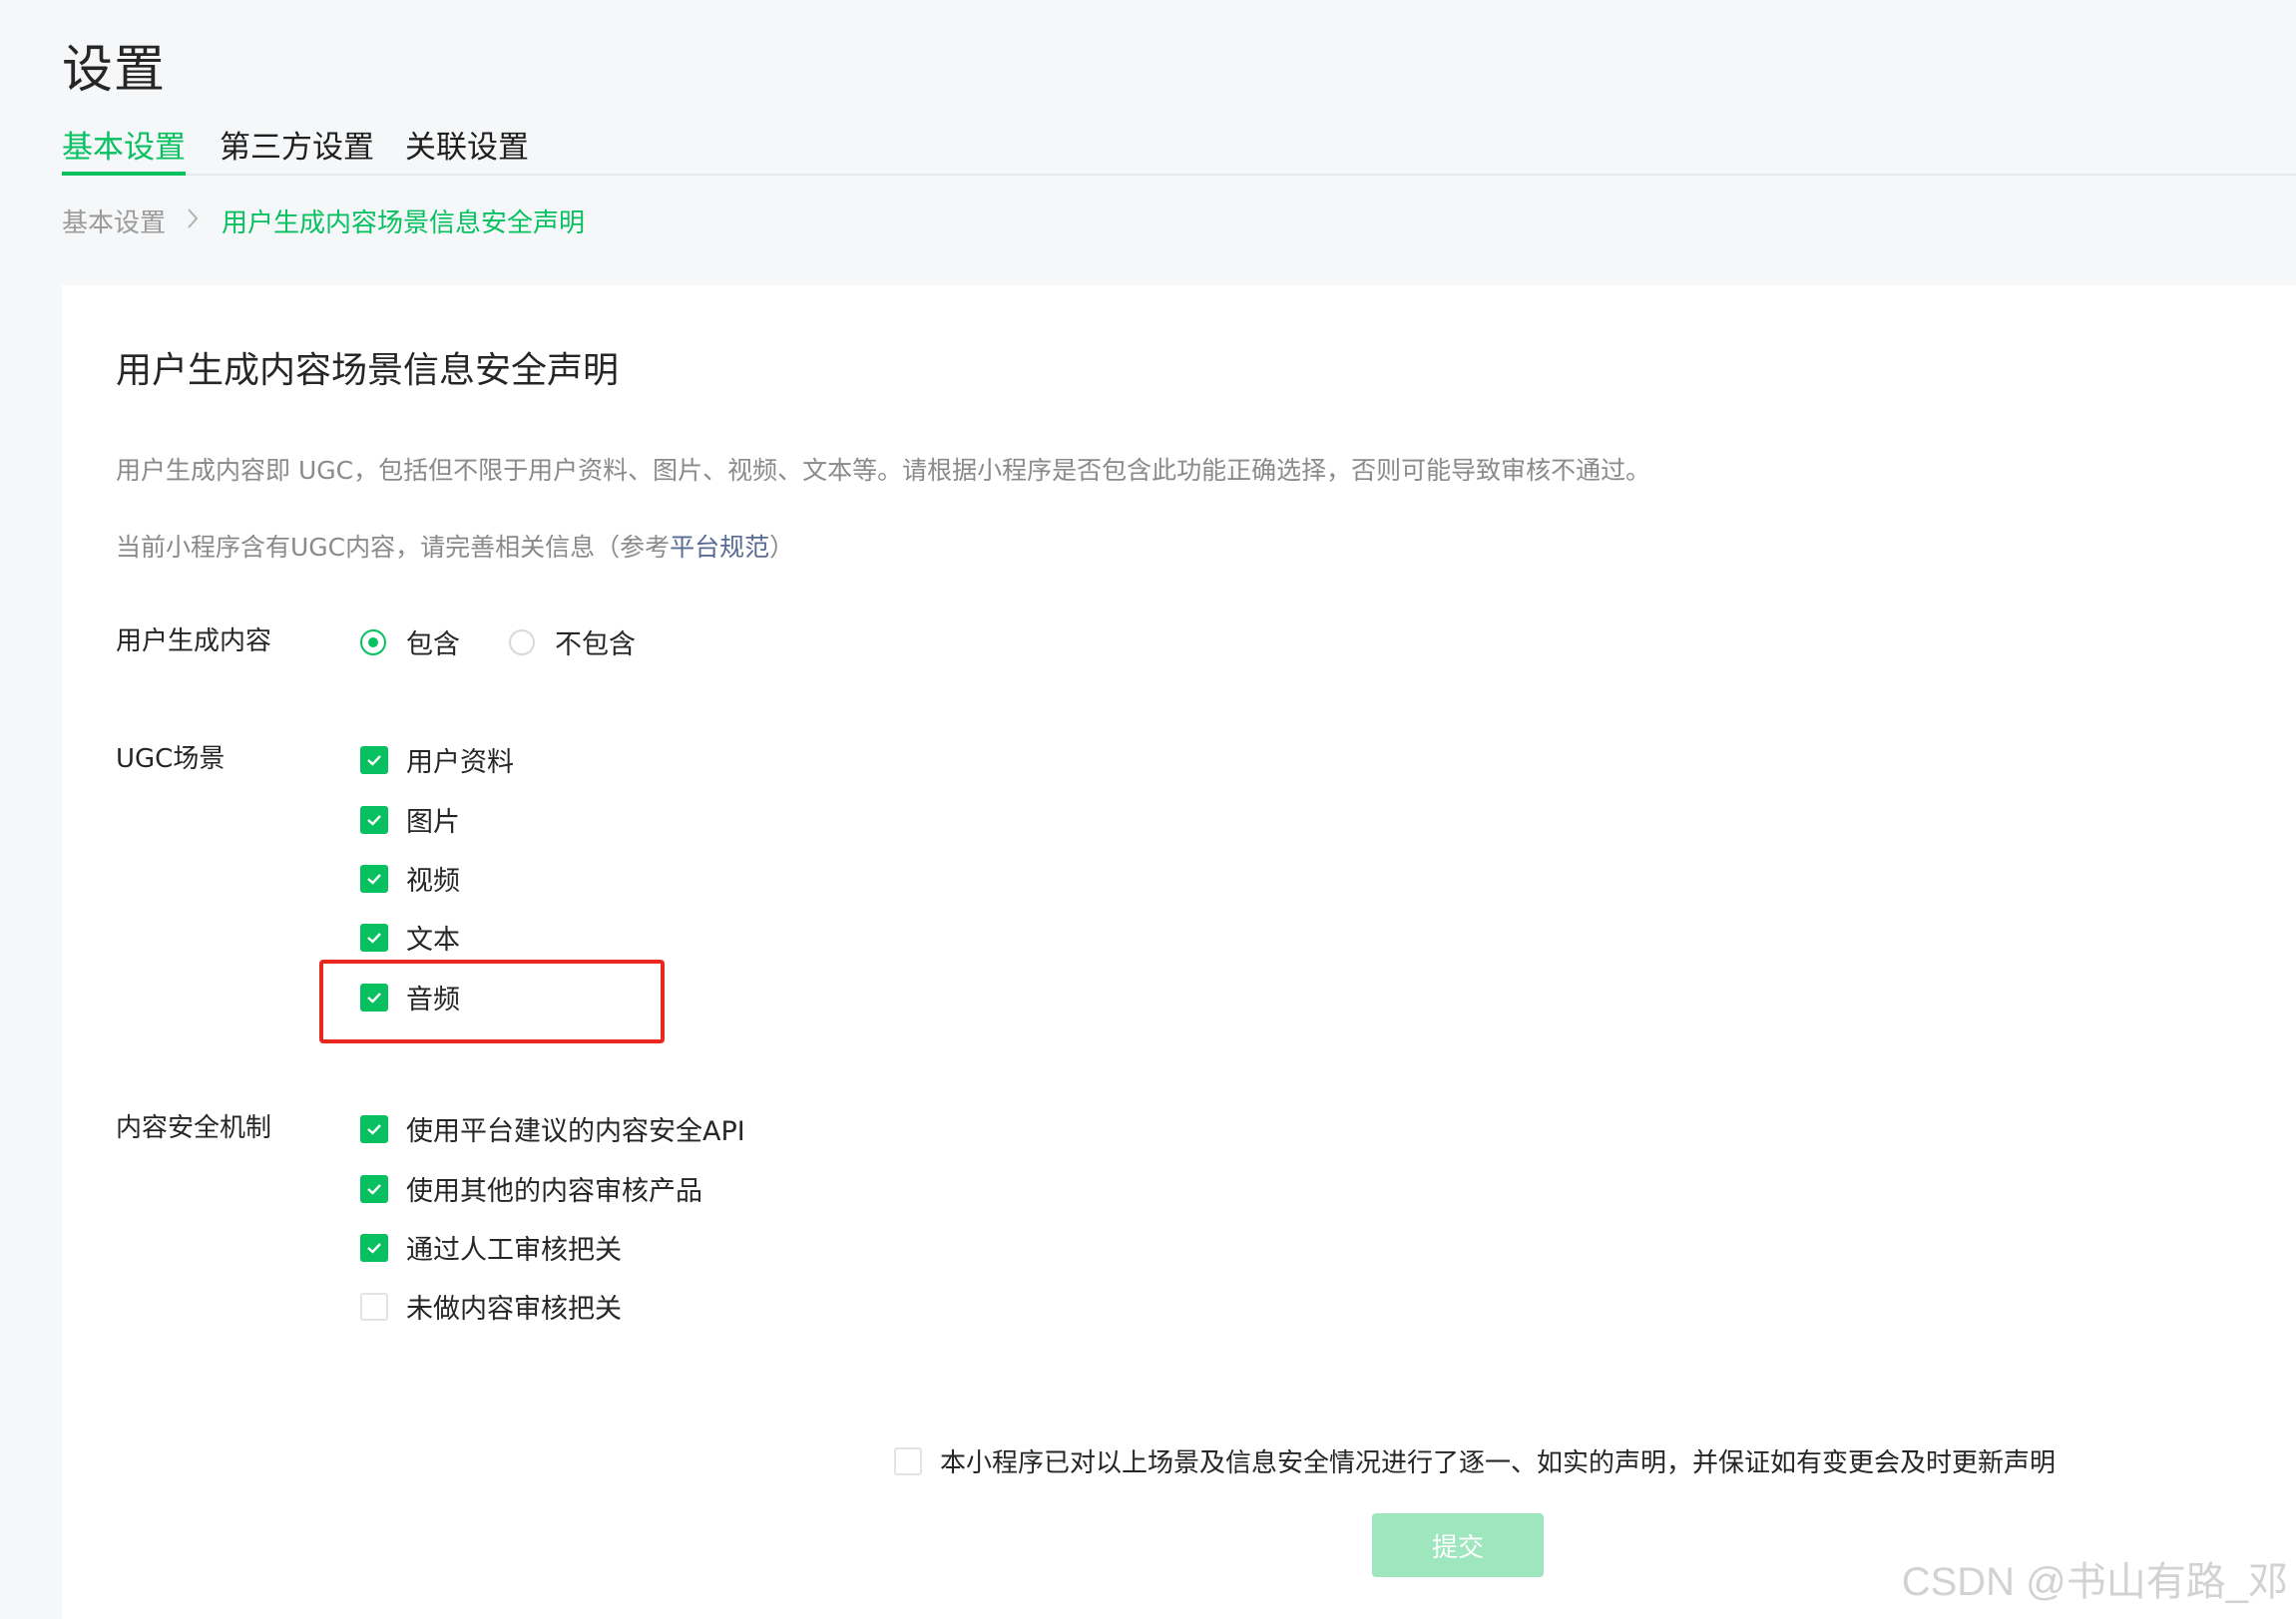  What do you see at coordinates (124, 149) in the screenshot?
I see `tab-basic-settings: 基本设置` at bounding box center [124, 149].